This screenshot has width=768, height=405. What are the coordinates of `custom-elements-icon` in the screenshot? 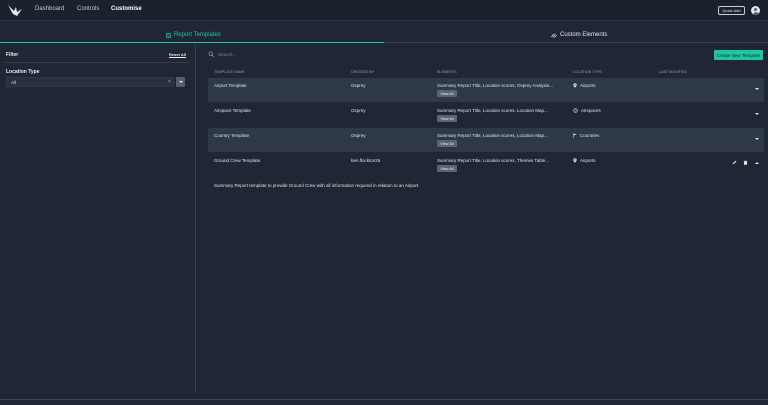 It's located at (554, 35).